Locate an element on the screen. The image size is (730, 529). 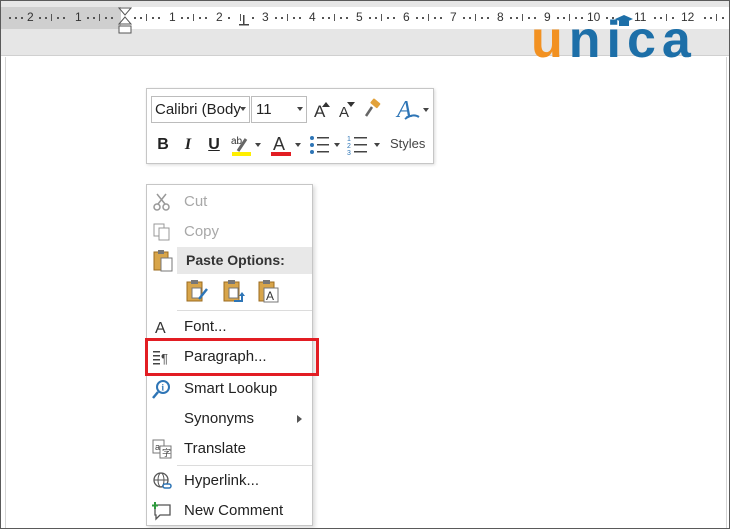
paste-keep-text-only-icon: A is located at coordinates (269, 292).